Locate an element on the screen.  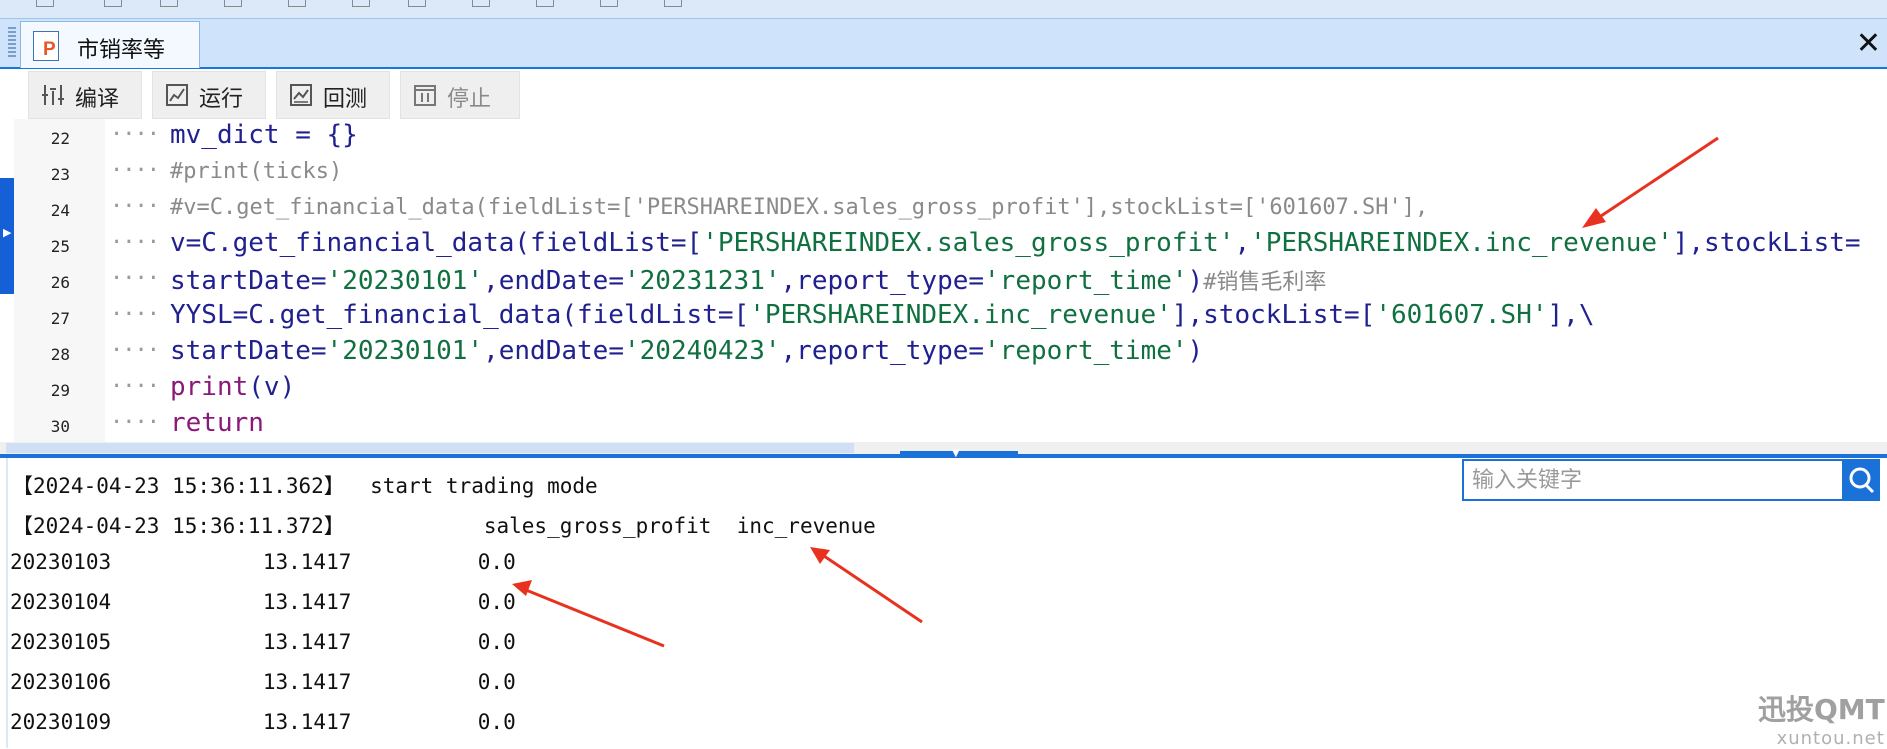
code-token: v=C.get_financial_data(fieldList=[ is located at coordinates (436, 243).